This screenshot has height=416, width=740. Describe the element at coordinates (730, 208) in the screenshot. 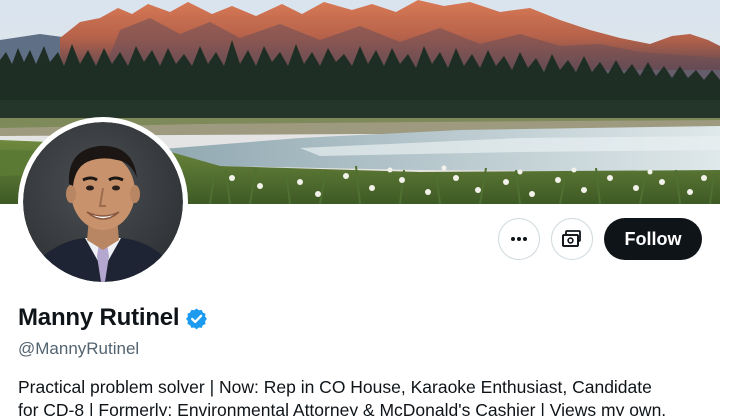

I see `page-edge` at that location.